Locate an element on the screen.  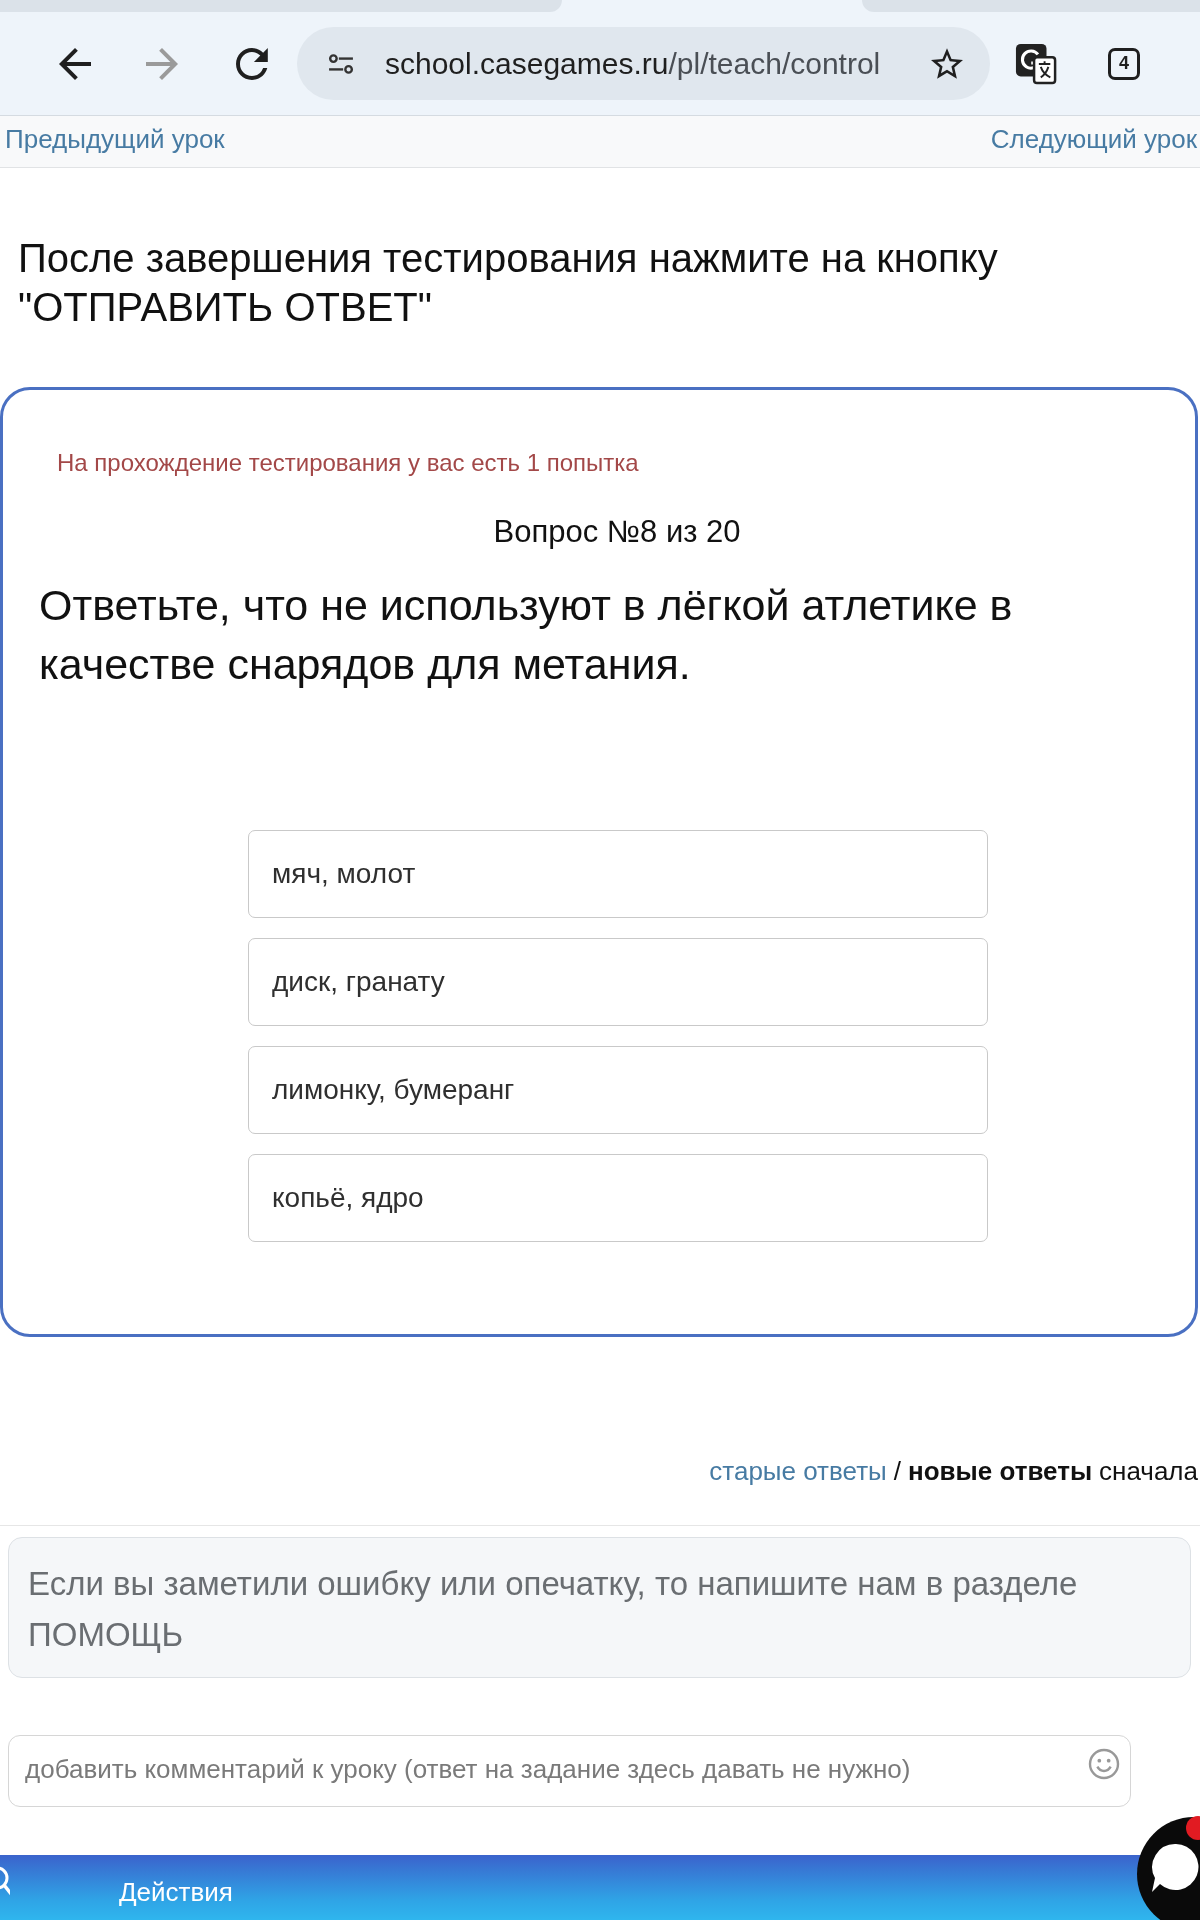
previous-lesson-link: Предыдущий урок is located at coordinates (115, 139).